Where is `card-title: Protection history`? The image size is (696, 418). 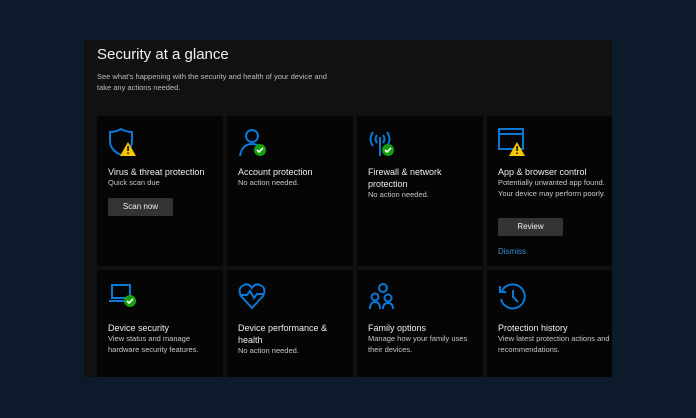
card-title: Protection history is located at coordinates (533, 328).